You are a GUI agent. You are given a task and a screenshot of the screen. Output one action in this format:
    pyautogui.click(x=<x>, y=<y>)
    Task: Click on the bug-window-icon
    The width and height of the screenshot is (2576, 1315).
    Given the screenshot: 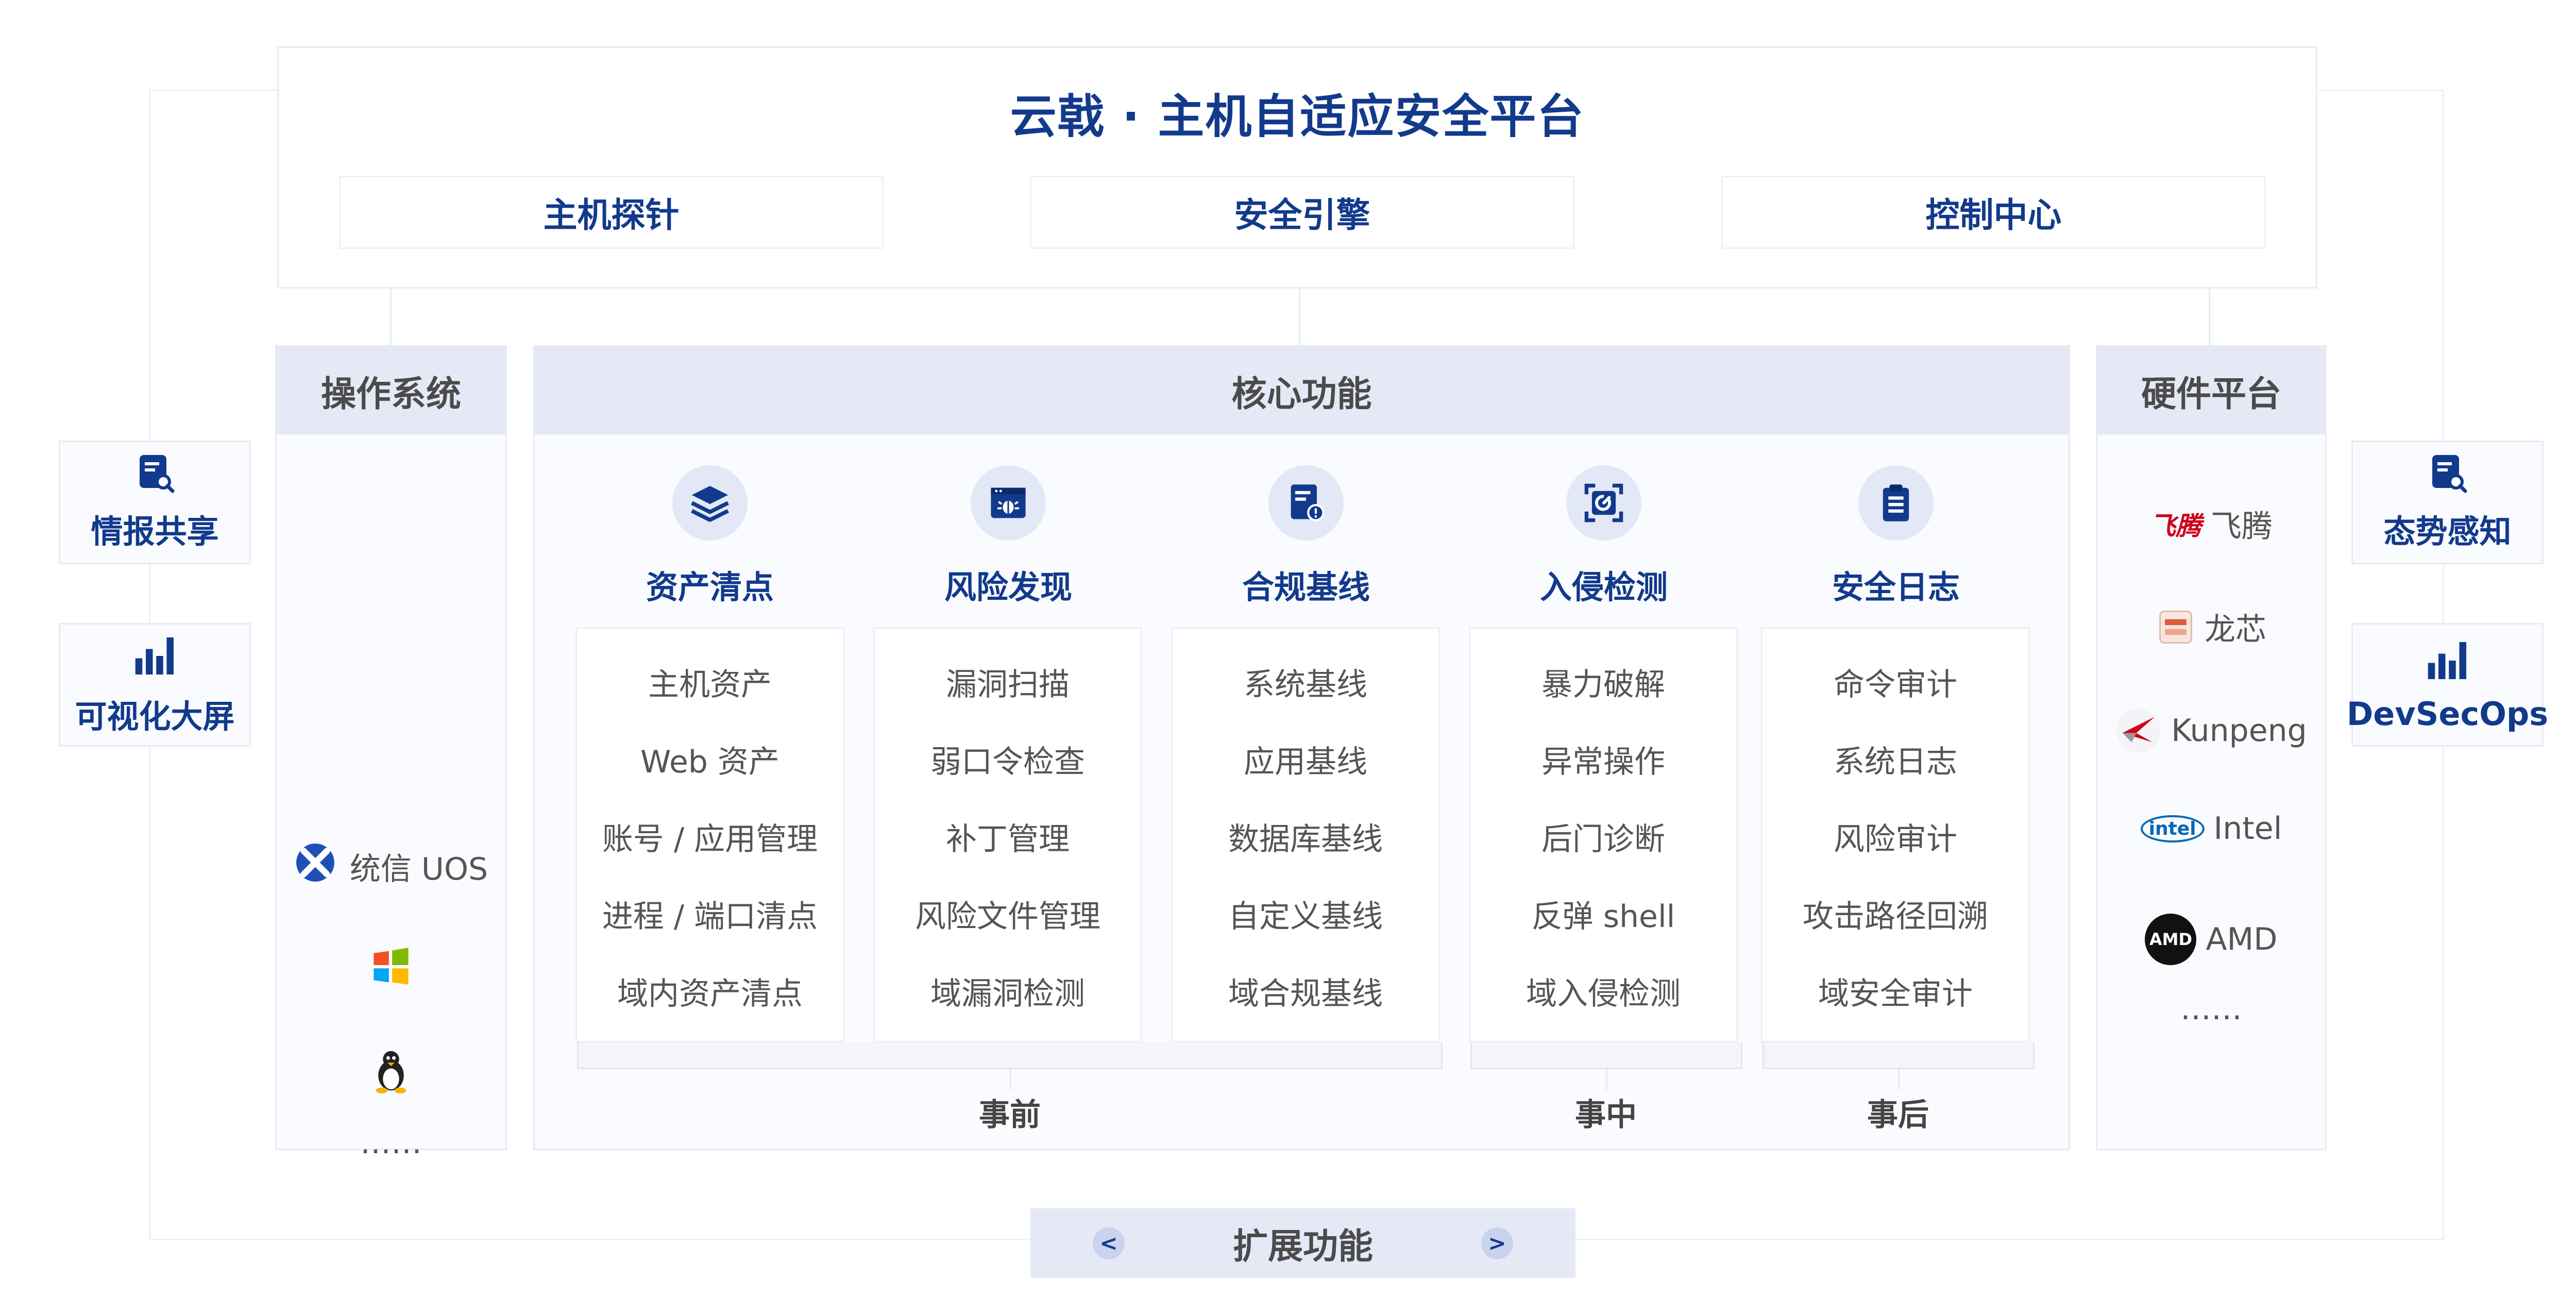 What is the action you would take?
    pyautogui.click(x=1008, y=503)
    